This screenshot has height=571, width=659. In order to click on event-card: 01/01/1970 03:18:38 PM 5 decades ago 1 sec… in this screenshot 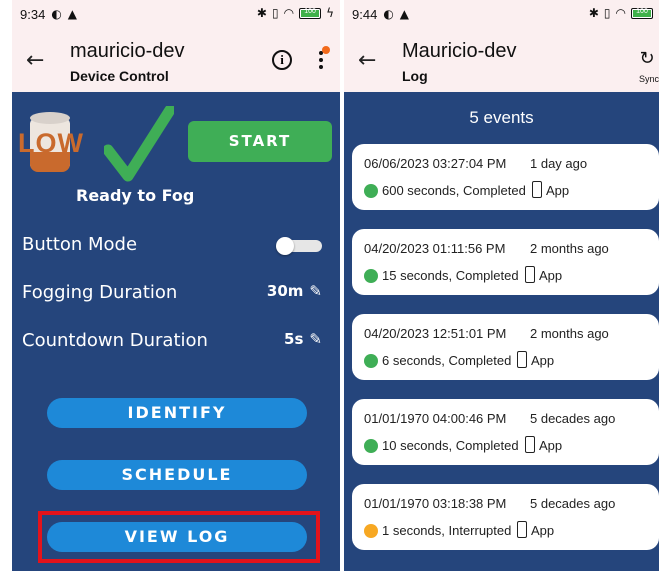, I will do `click(505, 517)`.